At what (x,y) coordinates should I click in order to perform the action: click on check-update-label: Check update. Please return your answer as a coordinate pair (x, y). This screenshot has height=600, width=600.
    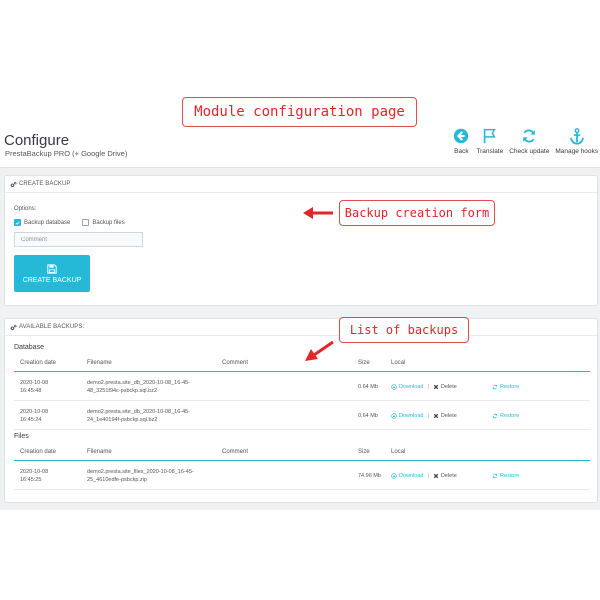
    Looking at the image, I should click on (529, 151).